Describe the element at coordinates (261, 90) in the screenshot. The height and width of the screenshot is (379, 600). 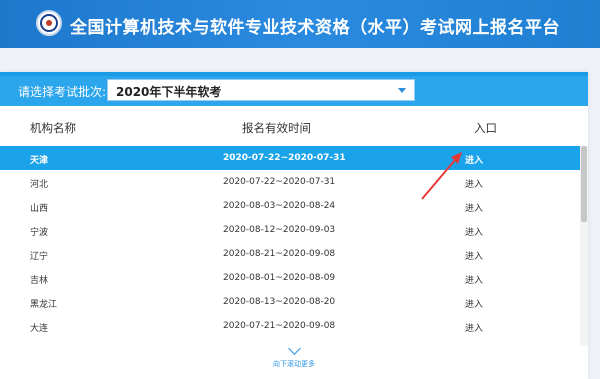
I see `batch-select: 2020年下半年软考` at that location.